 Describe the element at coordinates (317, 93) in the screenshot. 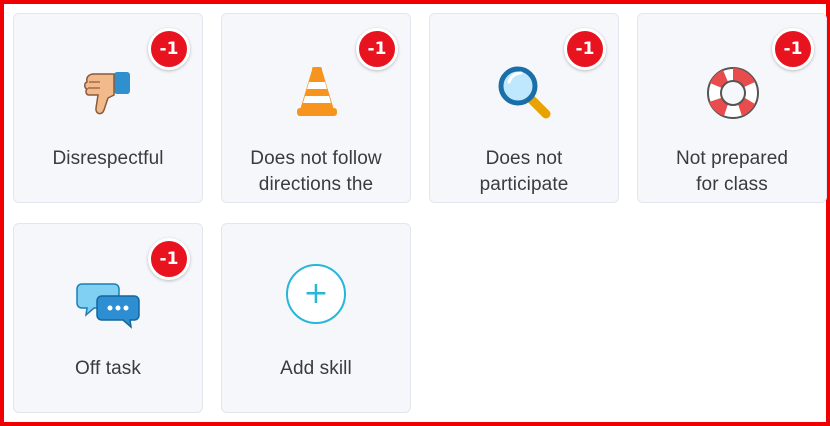

I see `traffic-cone-icon` at that location.